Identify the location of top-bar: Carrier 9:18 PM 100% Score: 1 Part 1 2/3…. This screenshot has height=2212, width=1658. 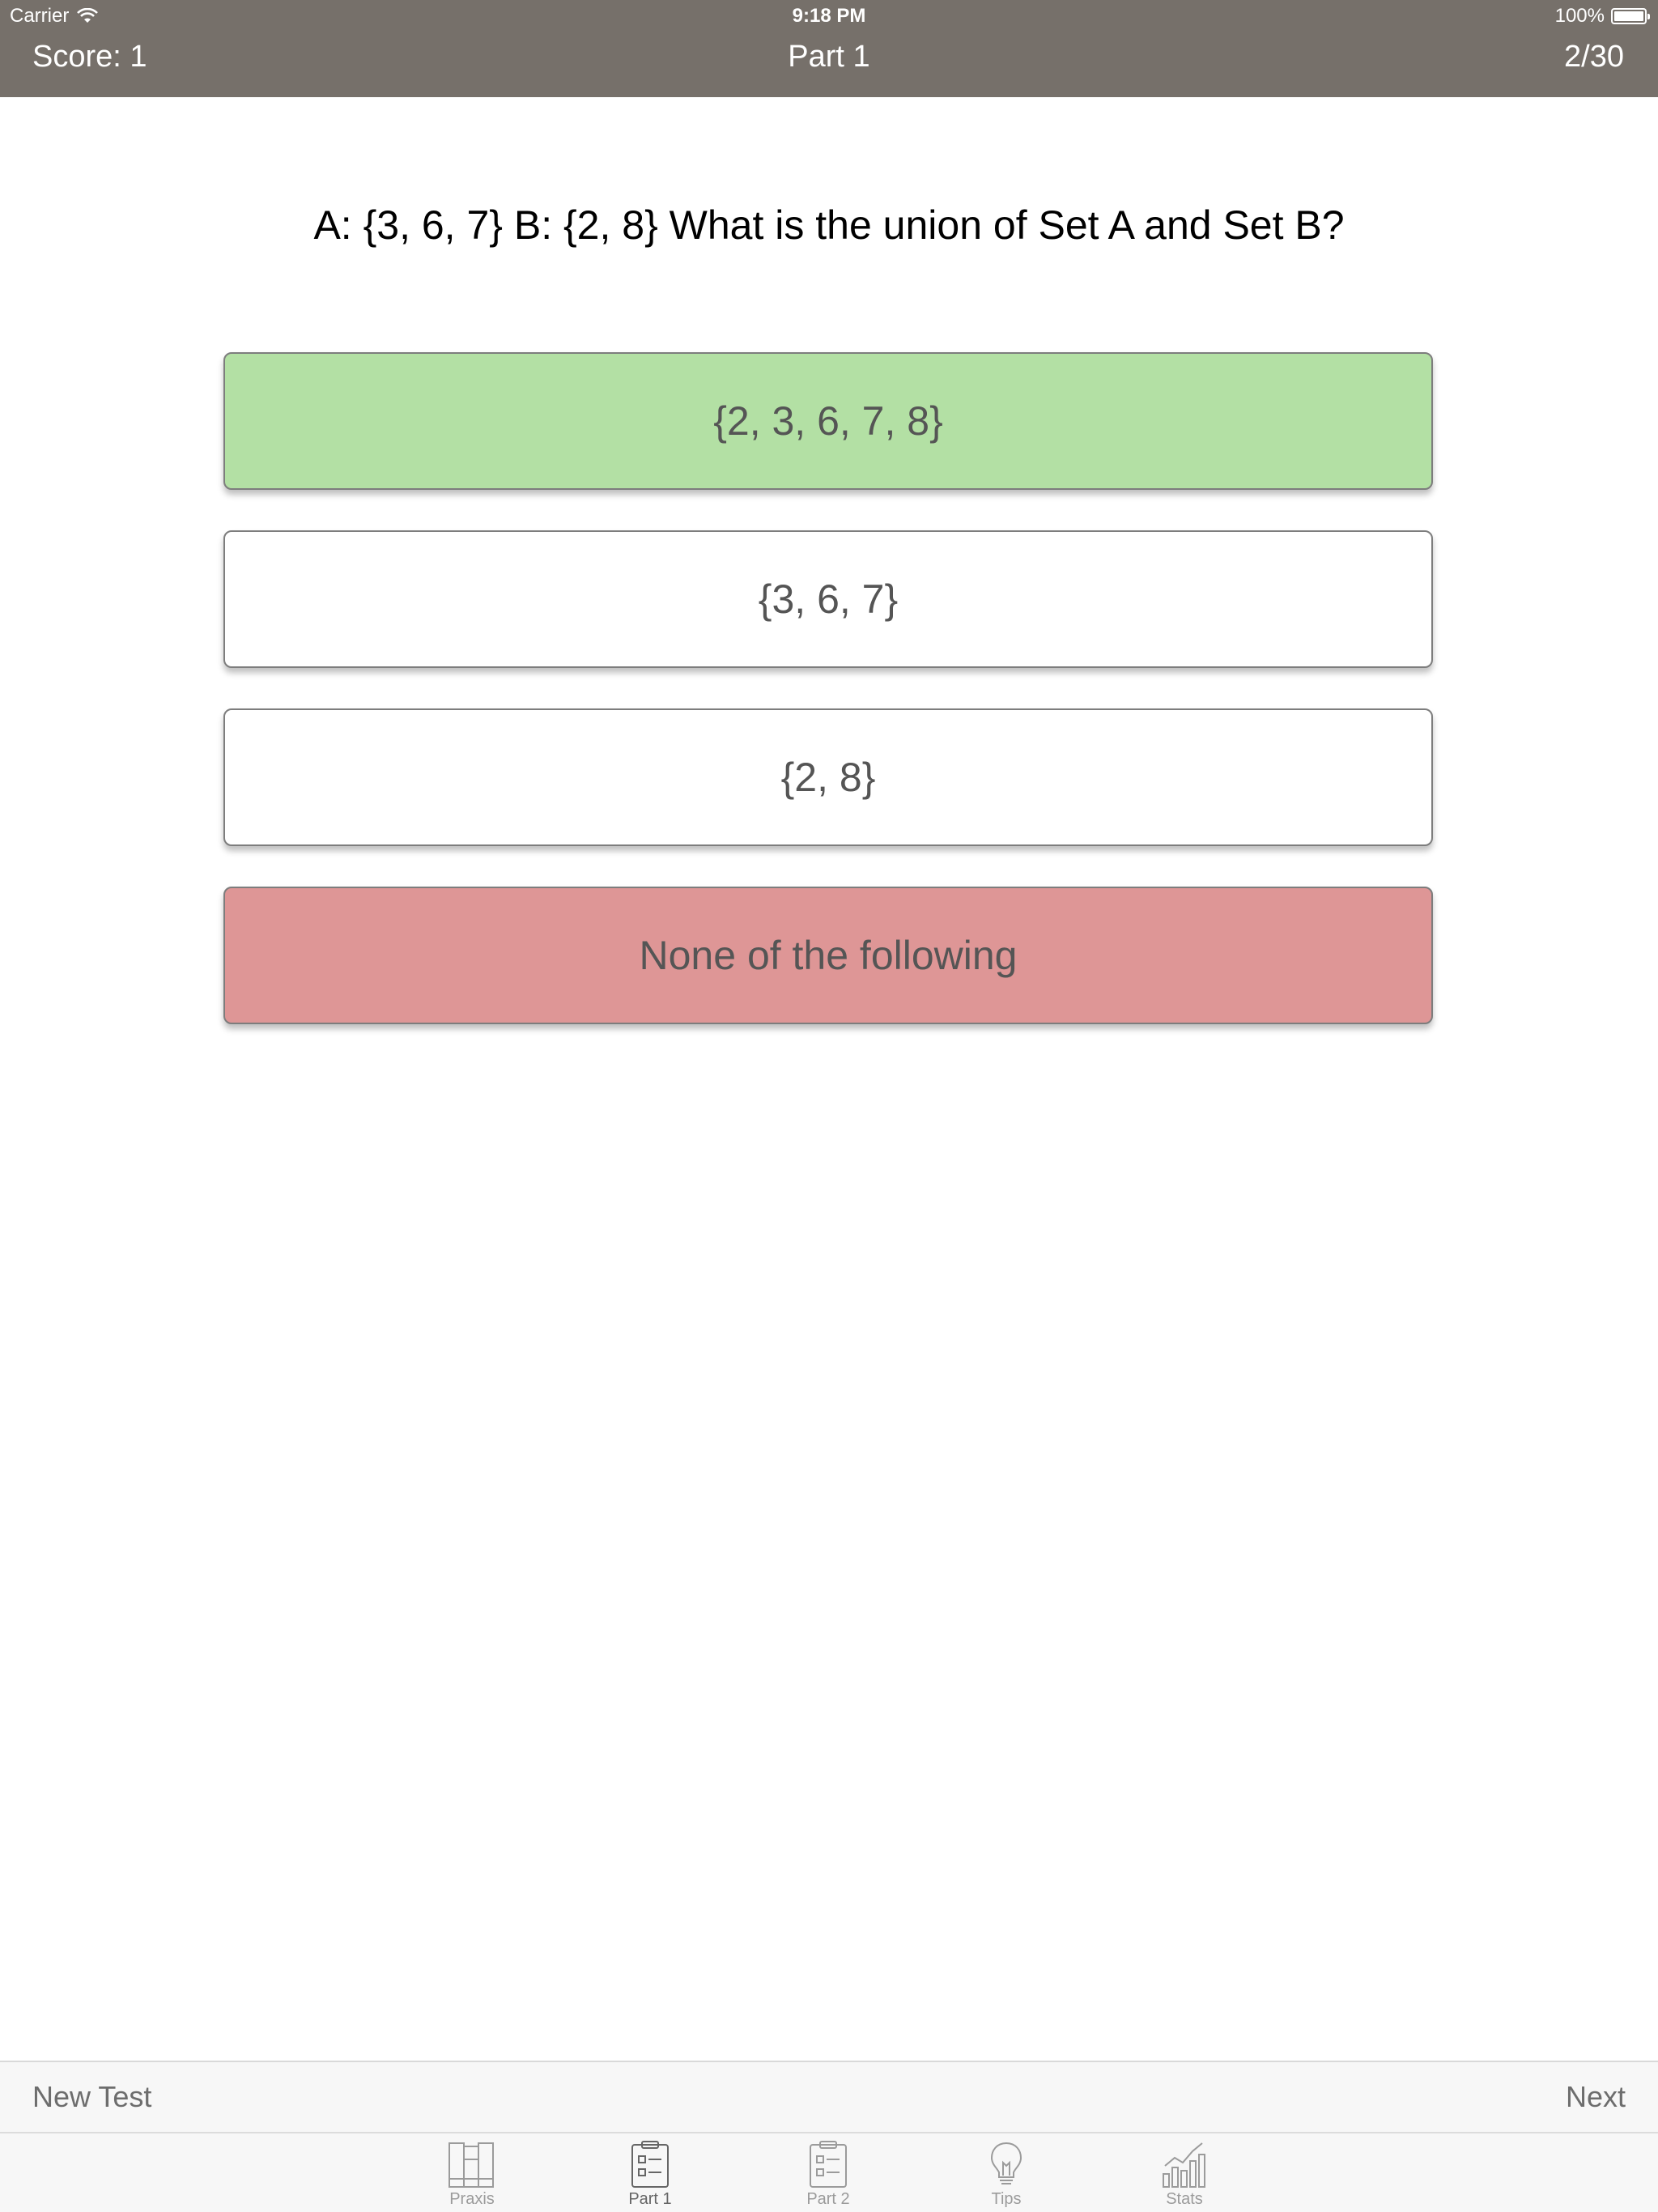
(829, 49).